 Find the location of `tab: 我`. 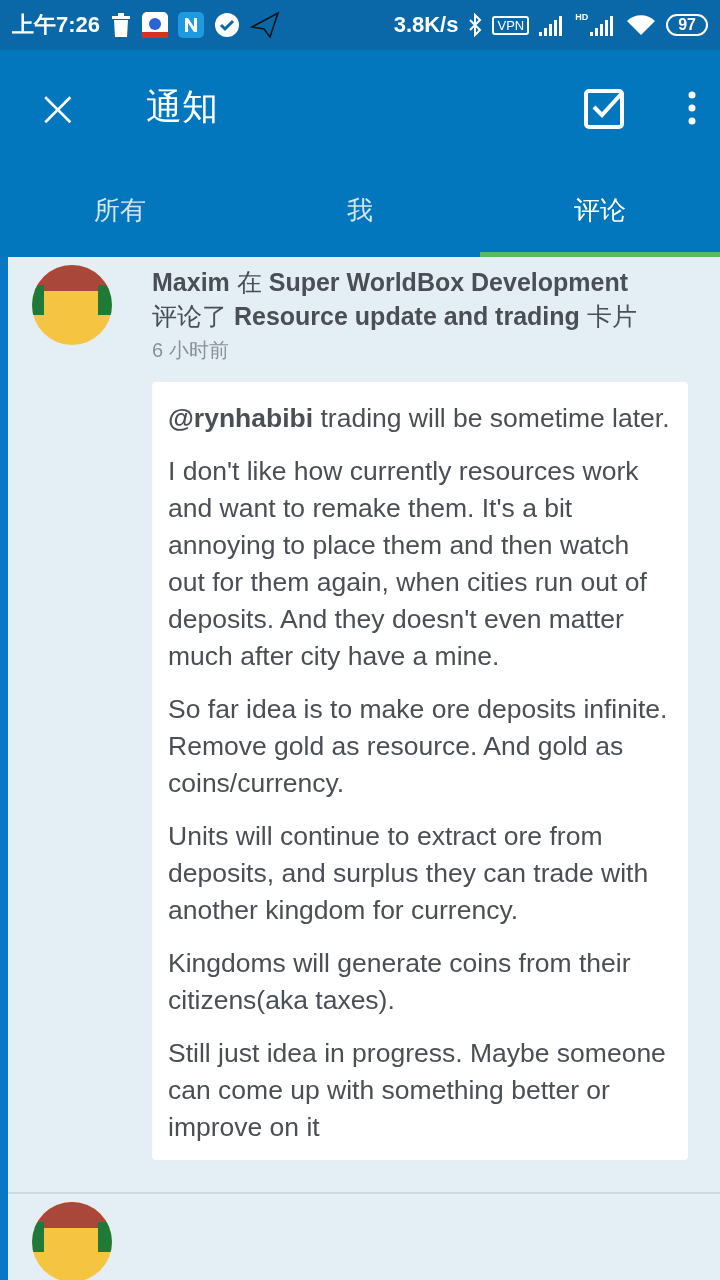

tab: 我 is located at coordinates (360, 211).